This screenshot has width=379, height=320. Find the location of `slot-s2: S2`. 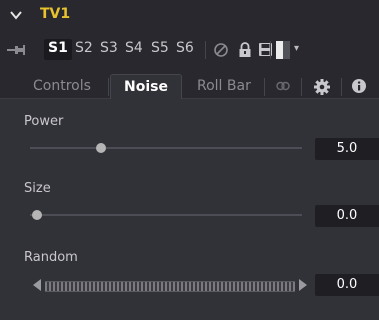

slot-s2: S2 is located at coordinates (84, 48).